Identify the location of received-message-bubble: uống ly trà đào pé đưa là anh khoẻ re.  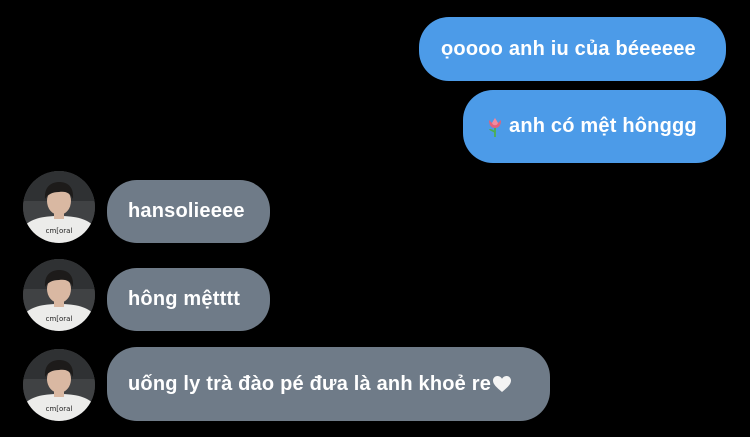
(328, 384).